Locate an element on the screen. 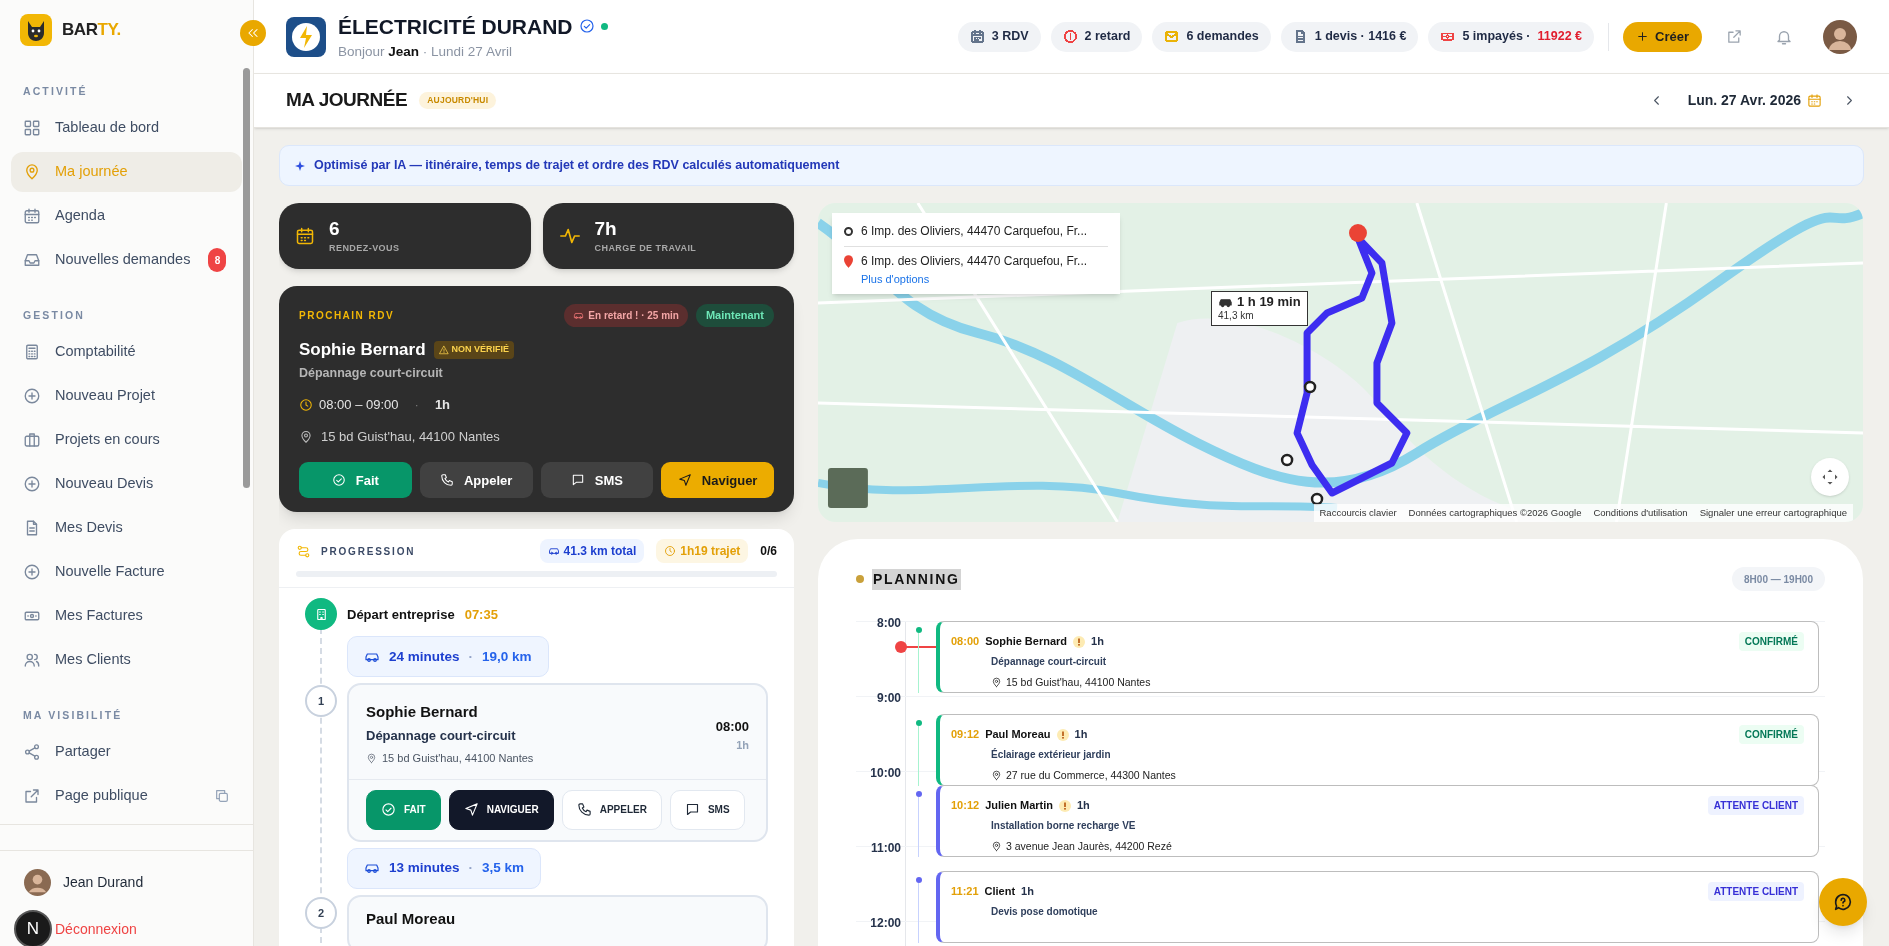 This screenshot has width=1889, height=946. event-service: Éclairage extérieur jardin is located at coordinates (1051, 754).